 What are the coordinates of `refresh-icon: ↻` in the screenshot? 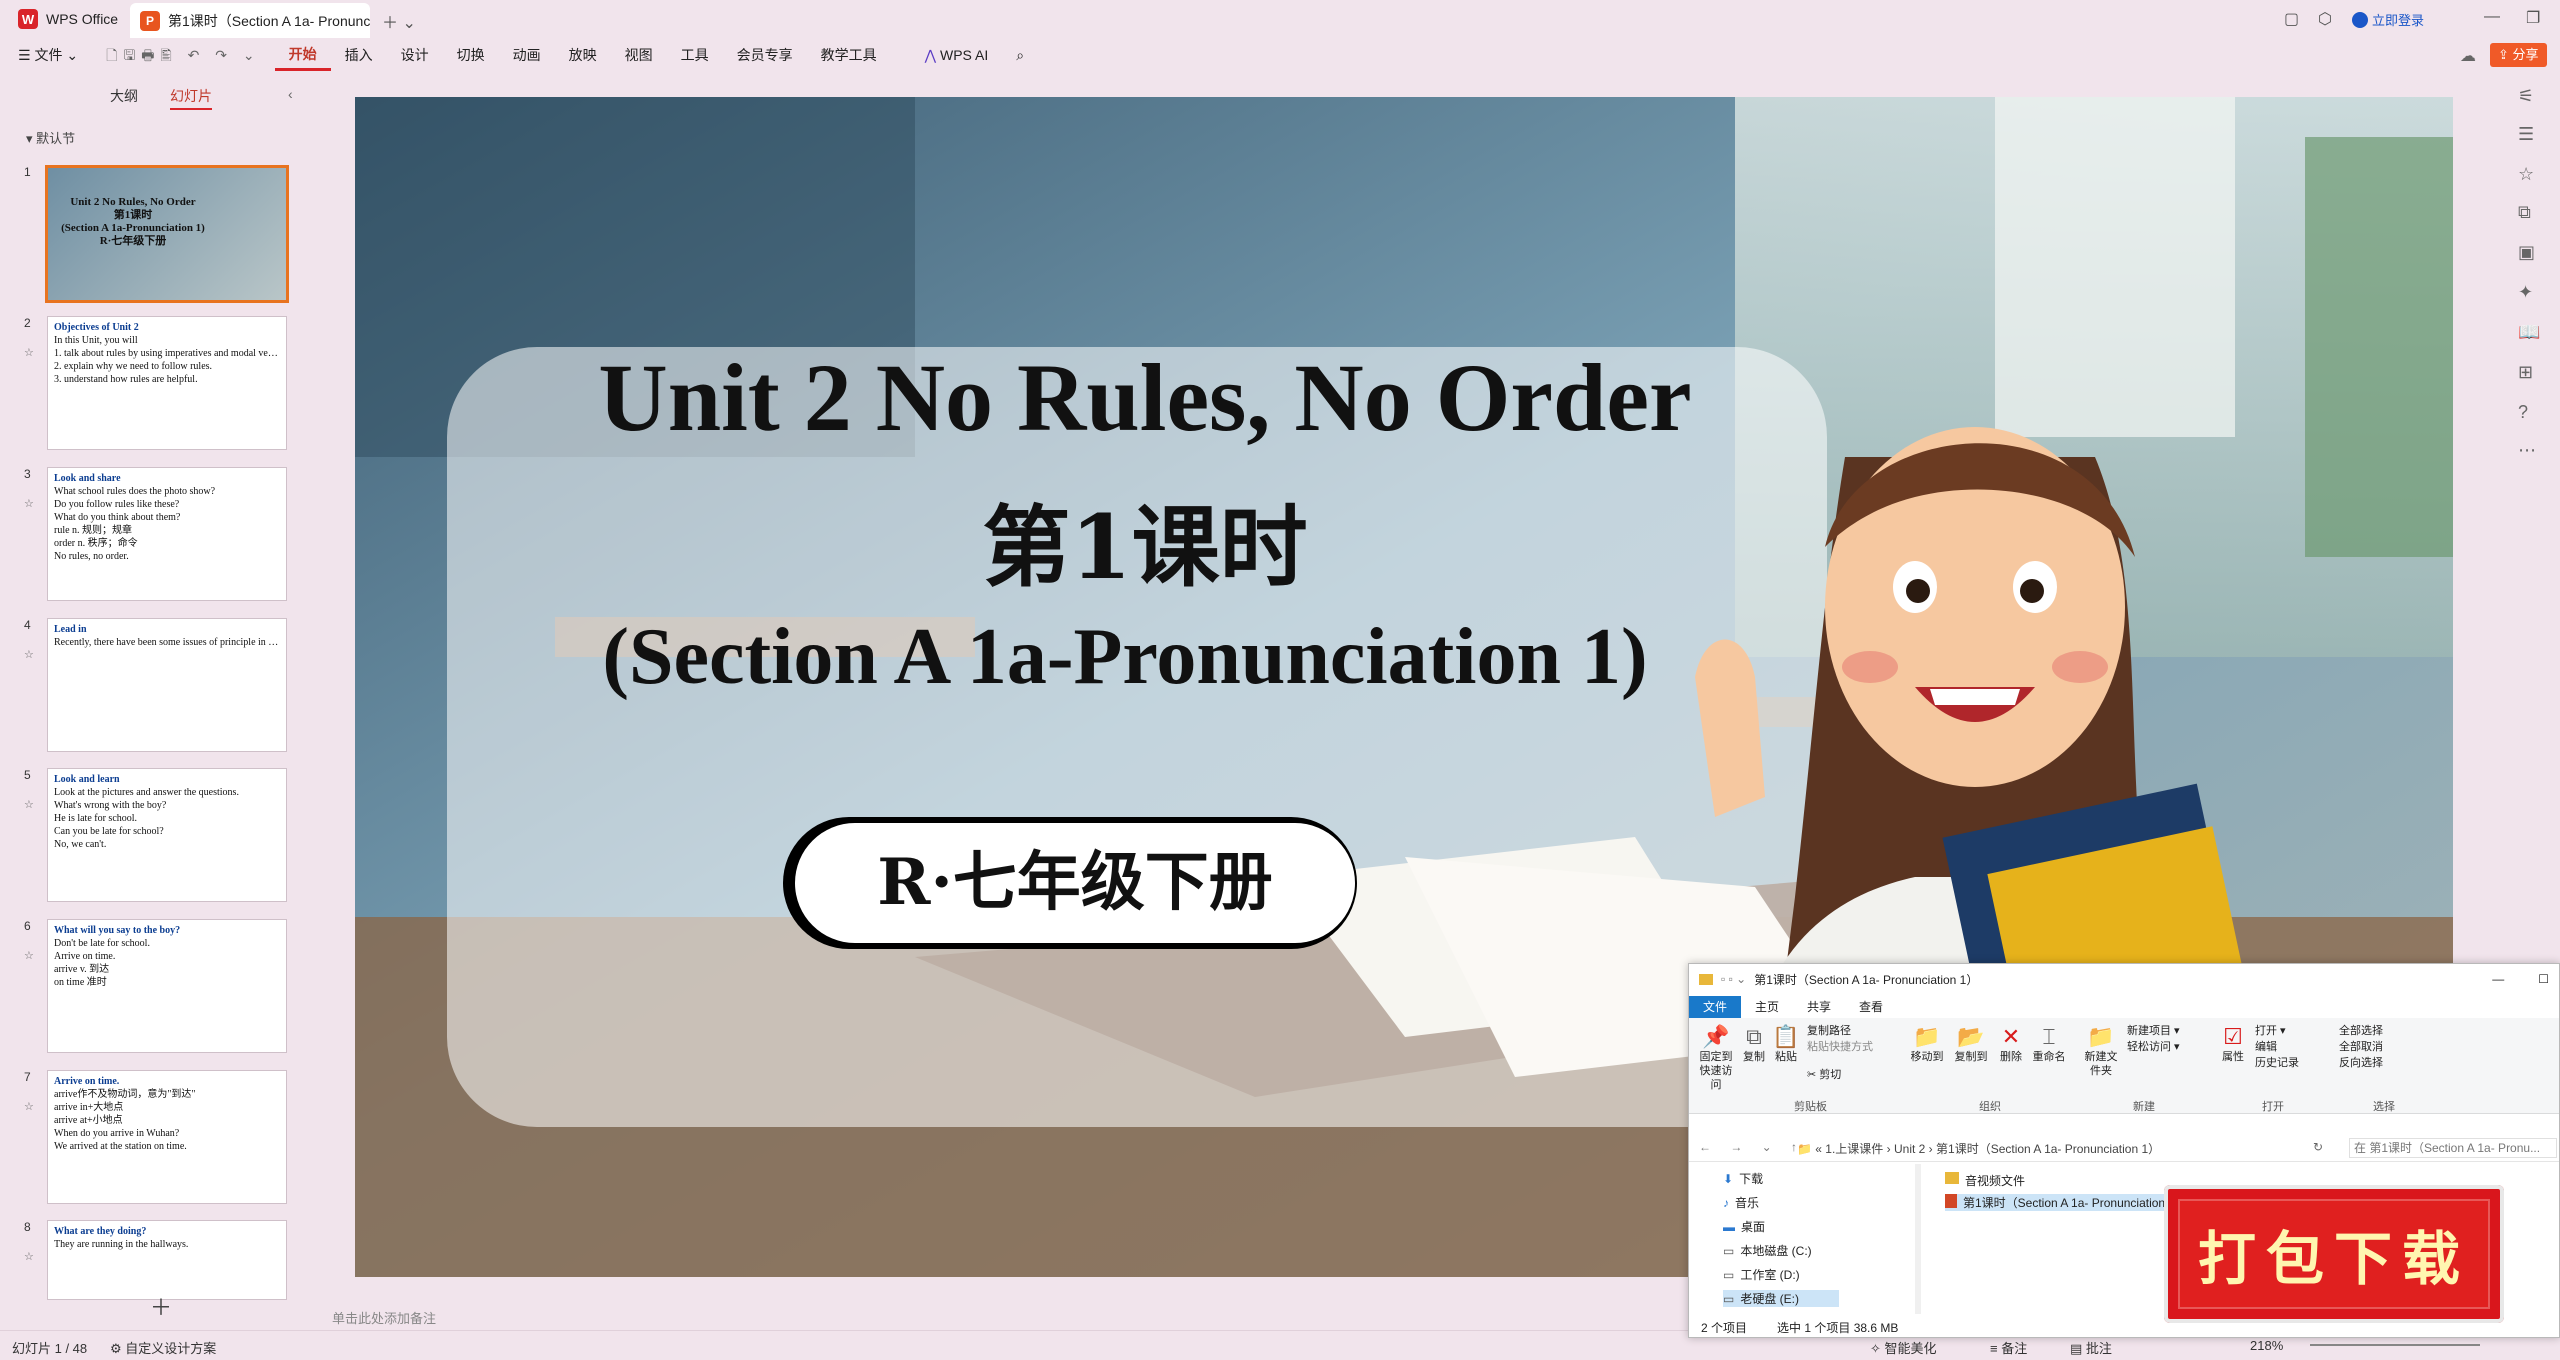 It's located at (2318, 1147).